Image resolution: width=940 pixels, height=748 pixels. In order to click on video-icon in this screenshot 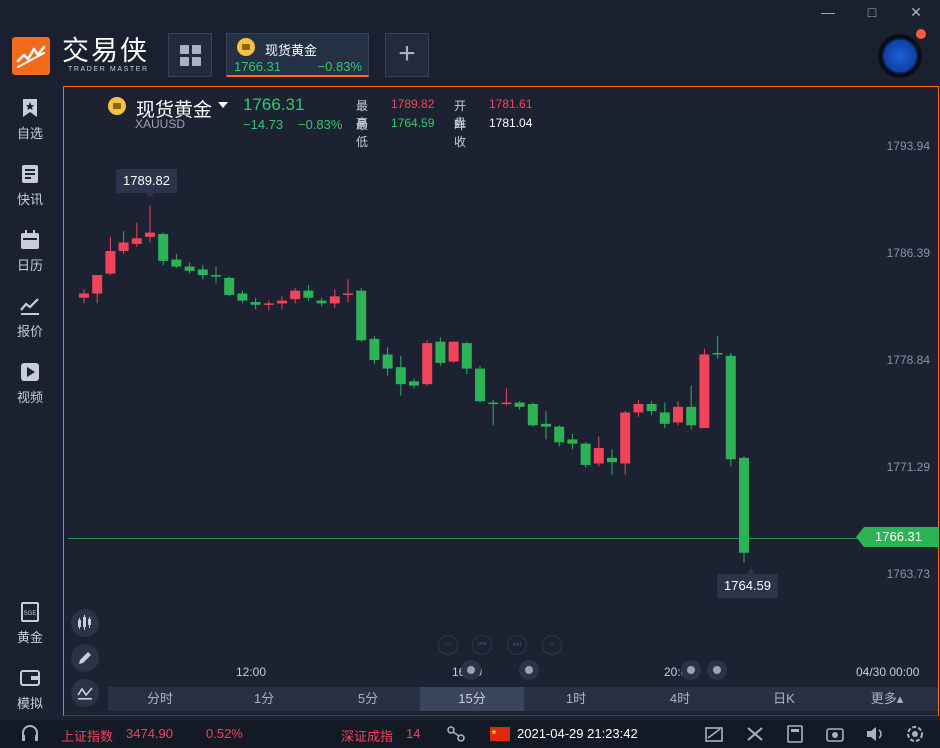, I will do `click(30, 372)`.